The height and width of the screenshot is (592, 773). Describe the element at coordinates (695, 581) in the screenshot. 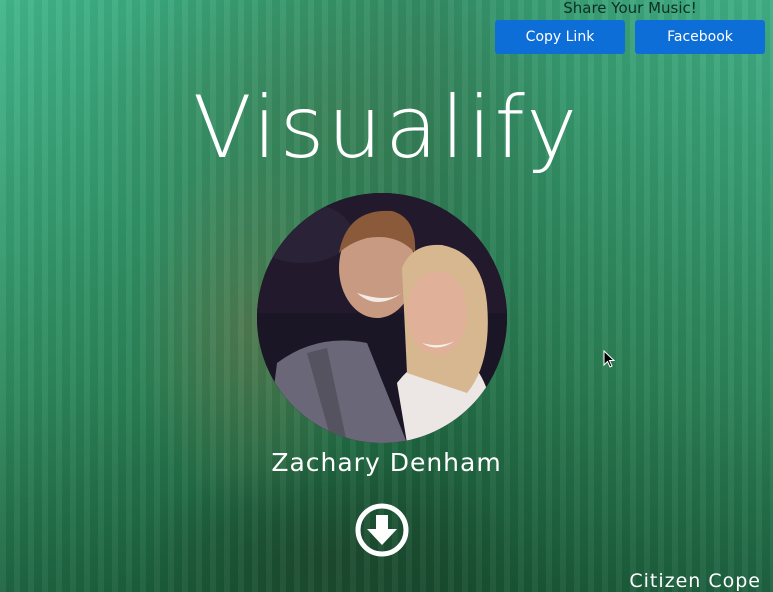

I see `artist-name: Citizen Cope` at that location.